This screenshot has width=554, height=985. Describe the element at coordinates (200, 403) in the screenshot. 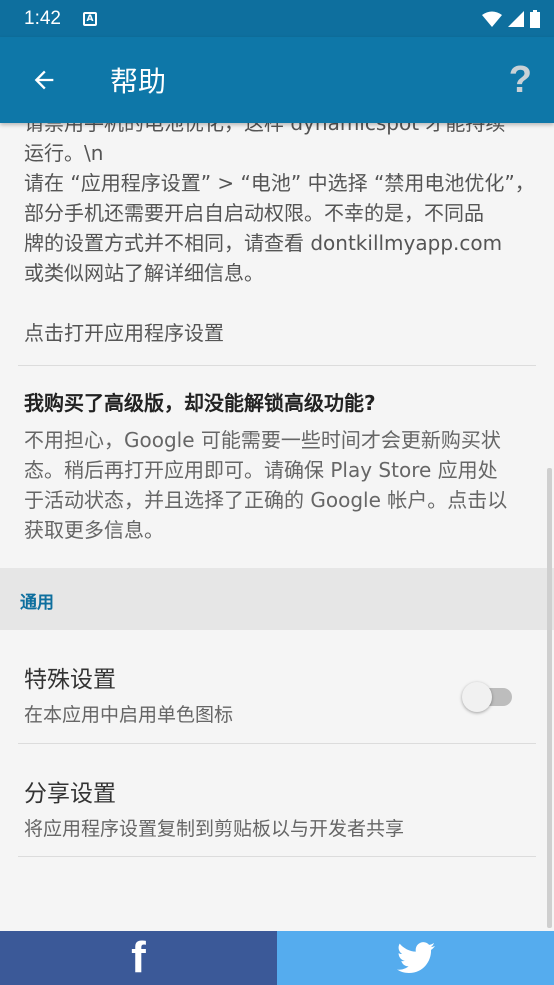

I see `premium-faq-question: 我购买了高级版，却没能解锁高级功能?` at that location.